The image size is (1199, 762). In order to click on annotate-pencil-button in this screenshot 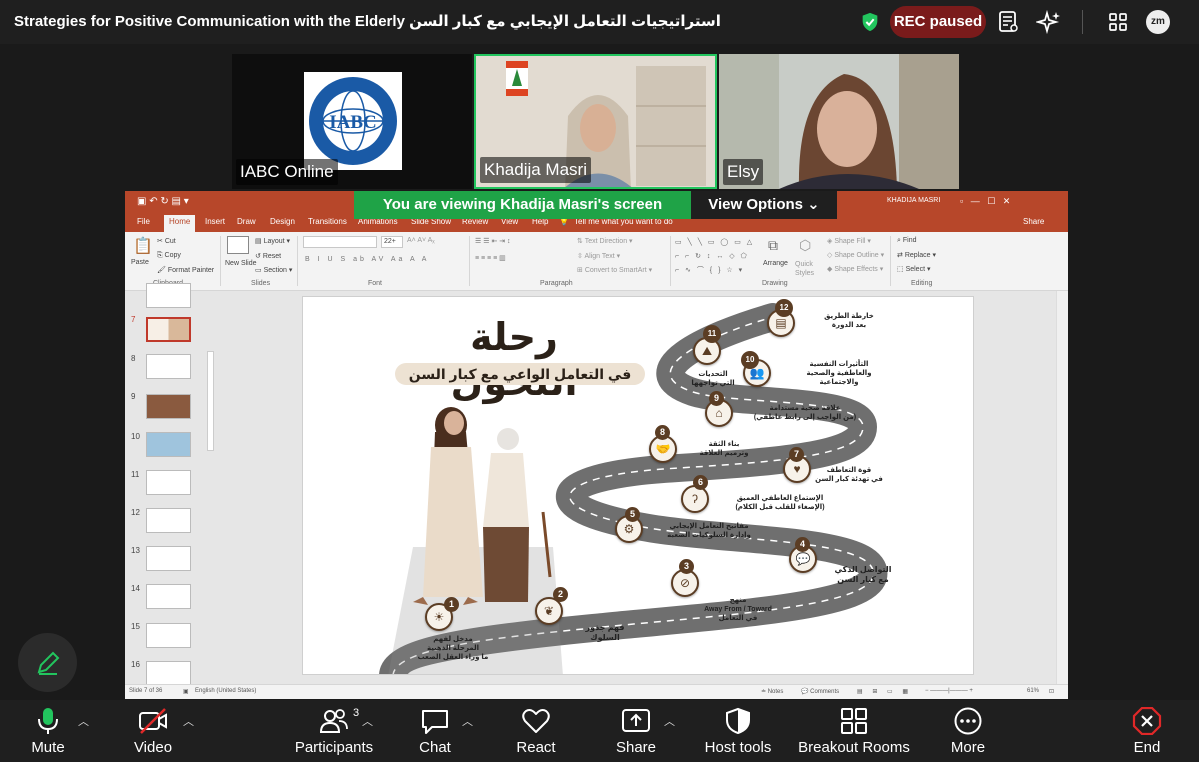, I will do `click(47, 662)`.